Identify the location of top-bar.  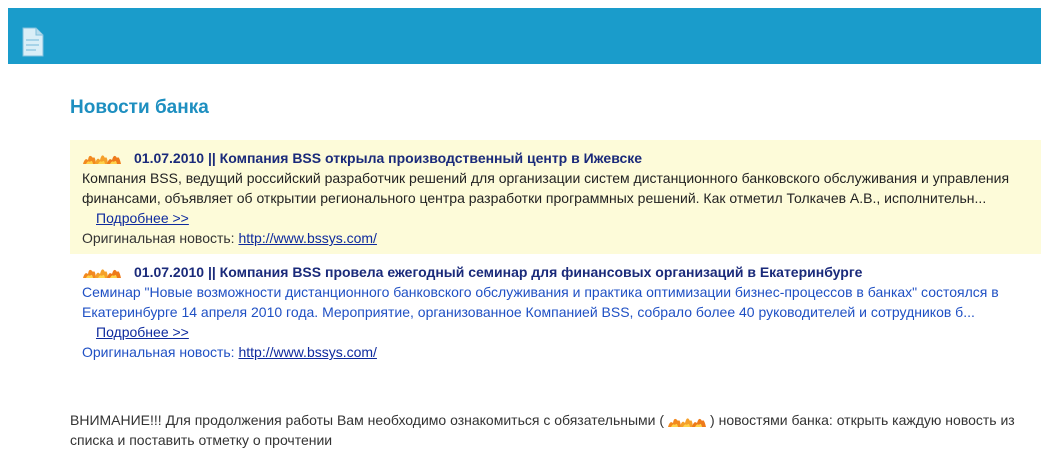
(520, 32).